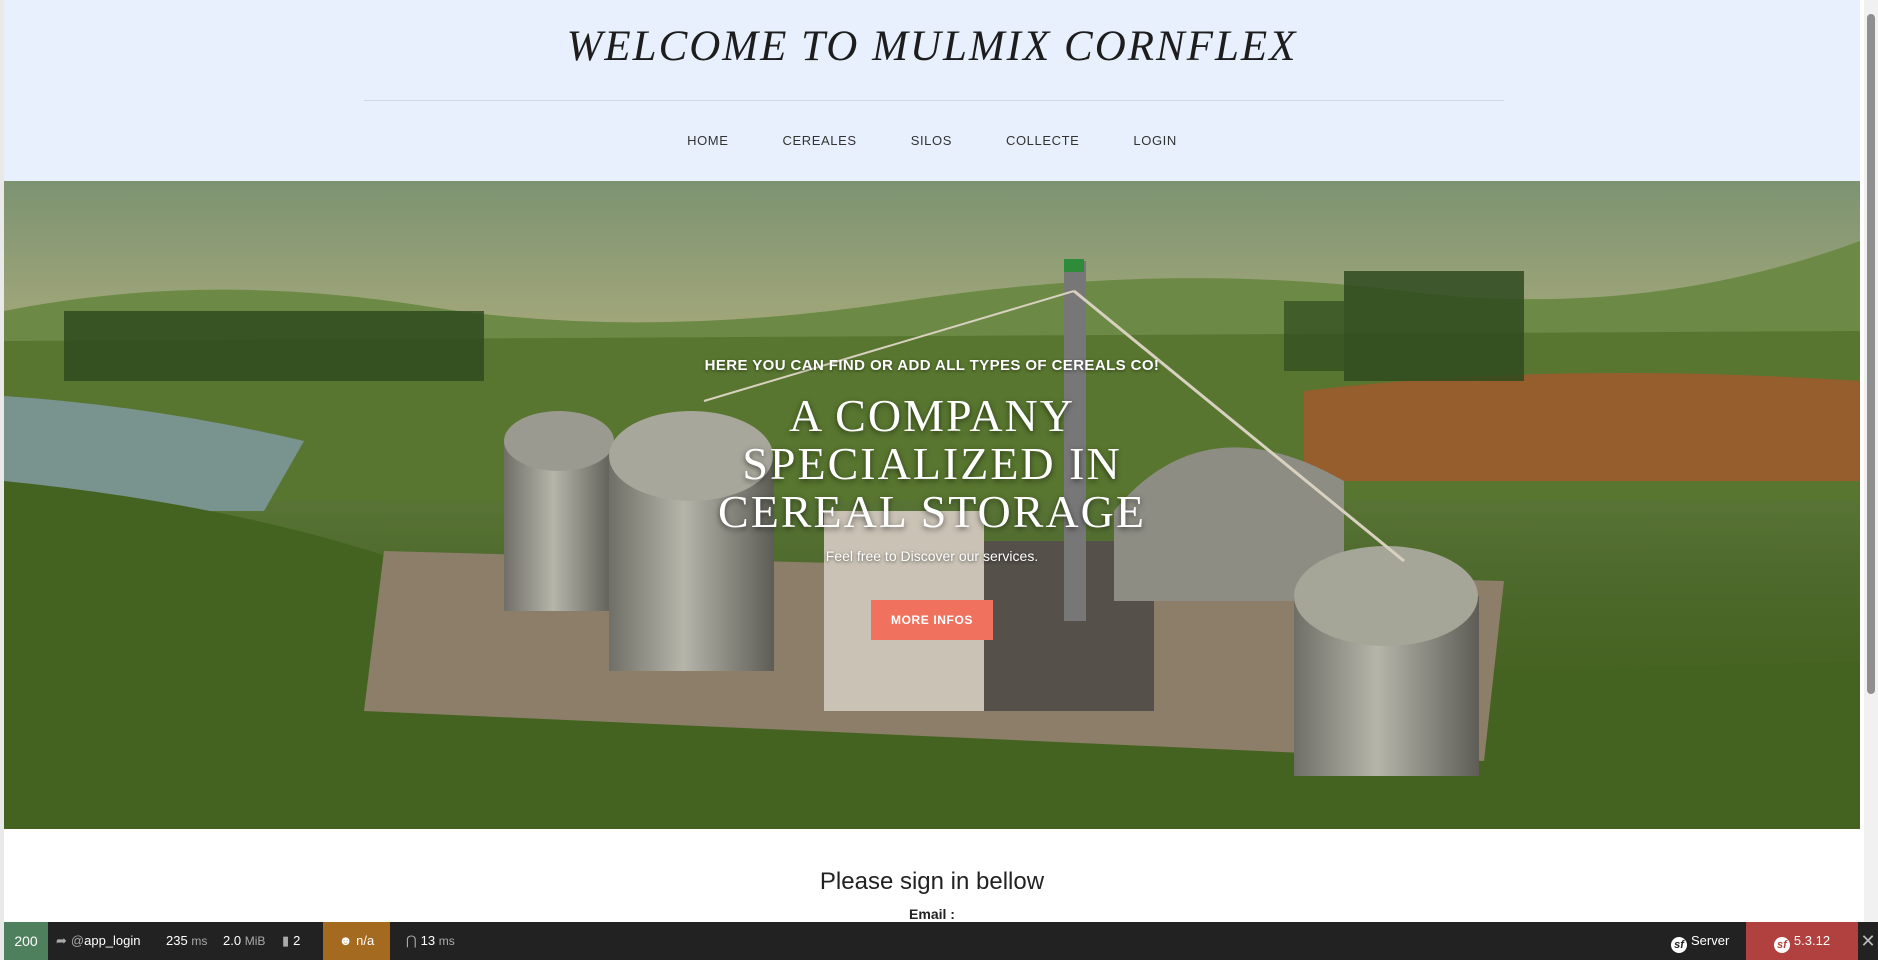  Describe the element at coordinates (1710, 940) in the screenshot. I see `server-label: Server` at that location.